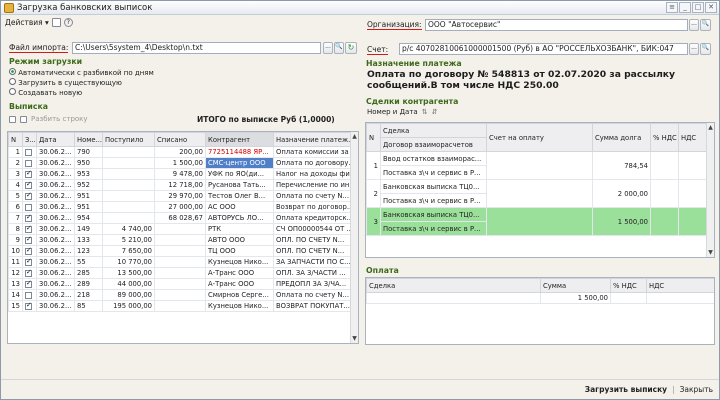  Describe the element at coordinates (56, 22) in the screenshot. I see `save-icon` at that location.